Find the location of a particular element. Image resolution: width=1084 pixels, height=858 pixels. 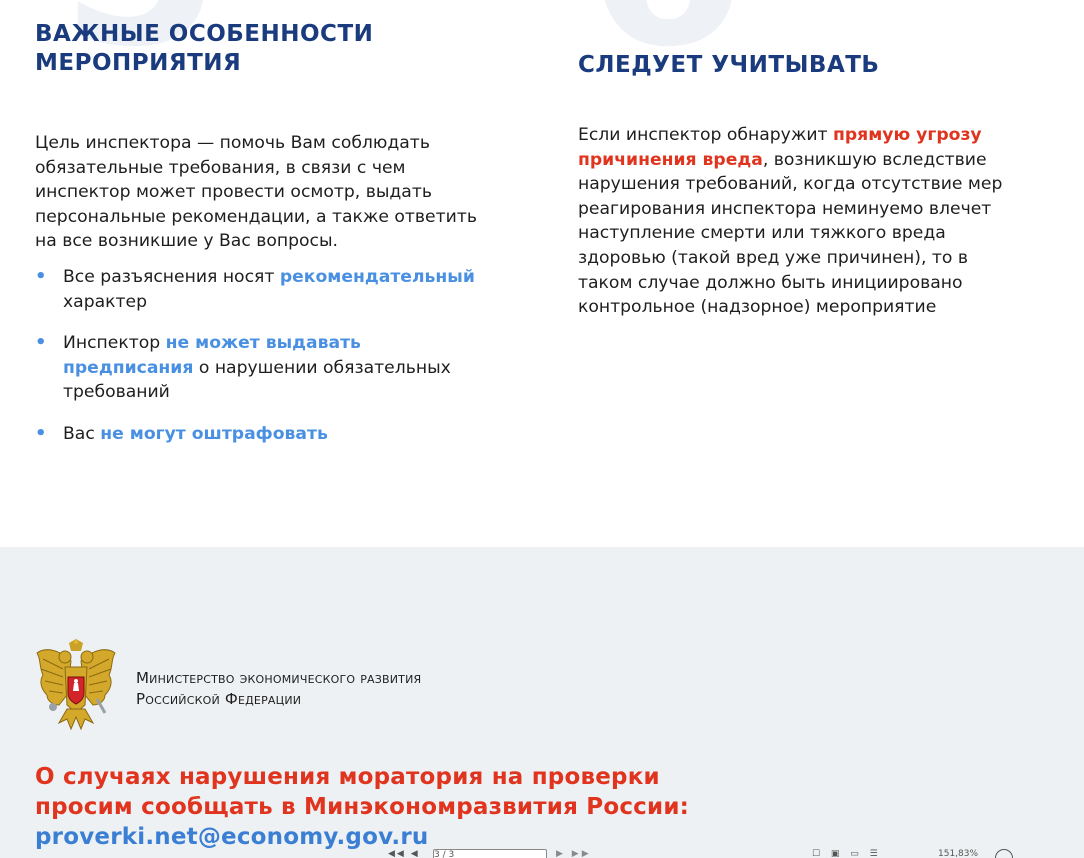

left-heading-line1: Важные особенности is located at coordinates (204, 34).